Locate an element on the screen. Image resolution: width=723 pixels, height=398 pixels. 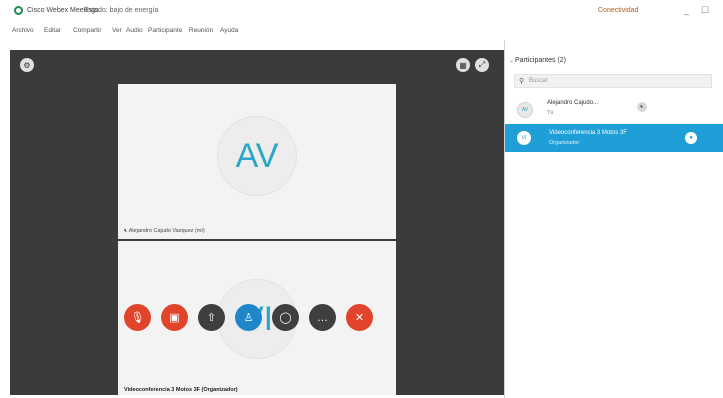
layout-options-icon: ⚙ is located at coordinates (27, 65).